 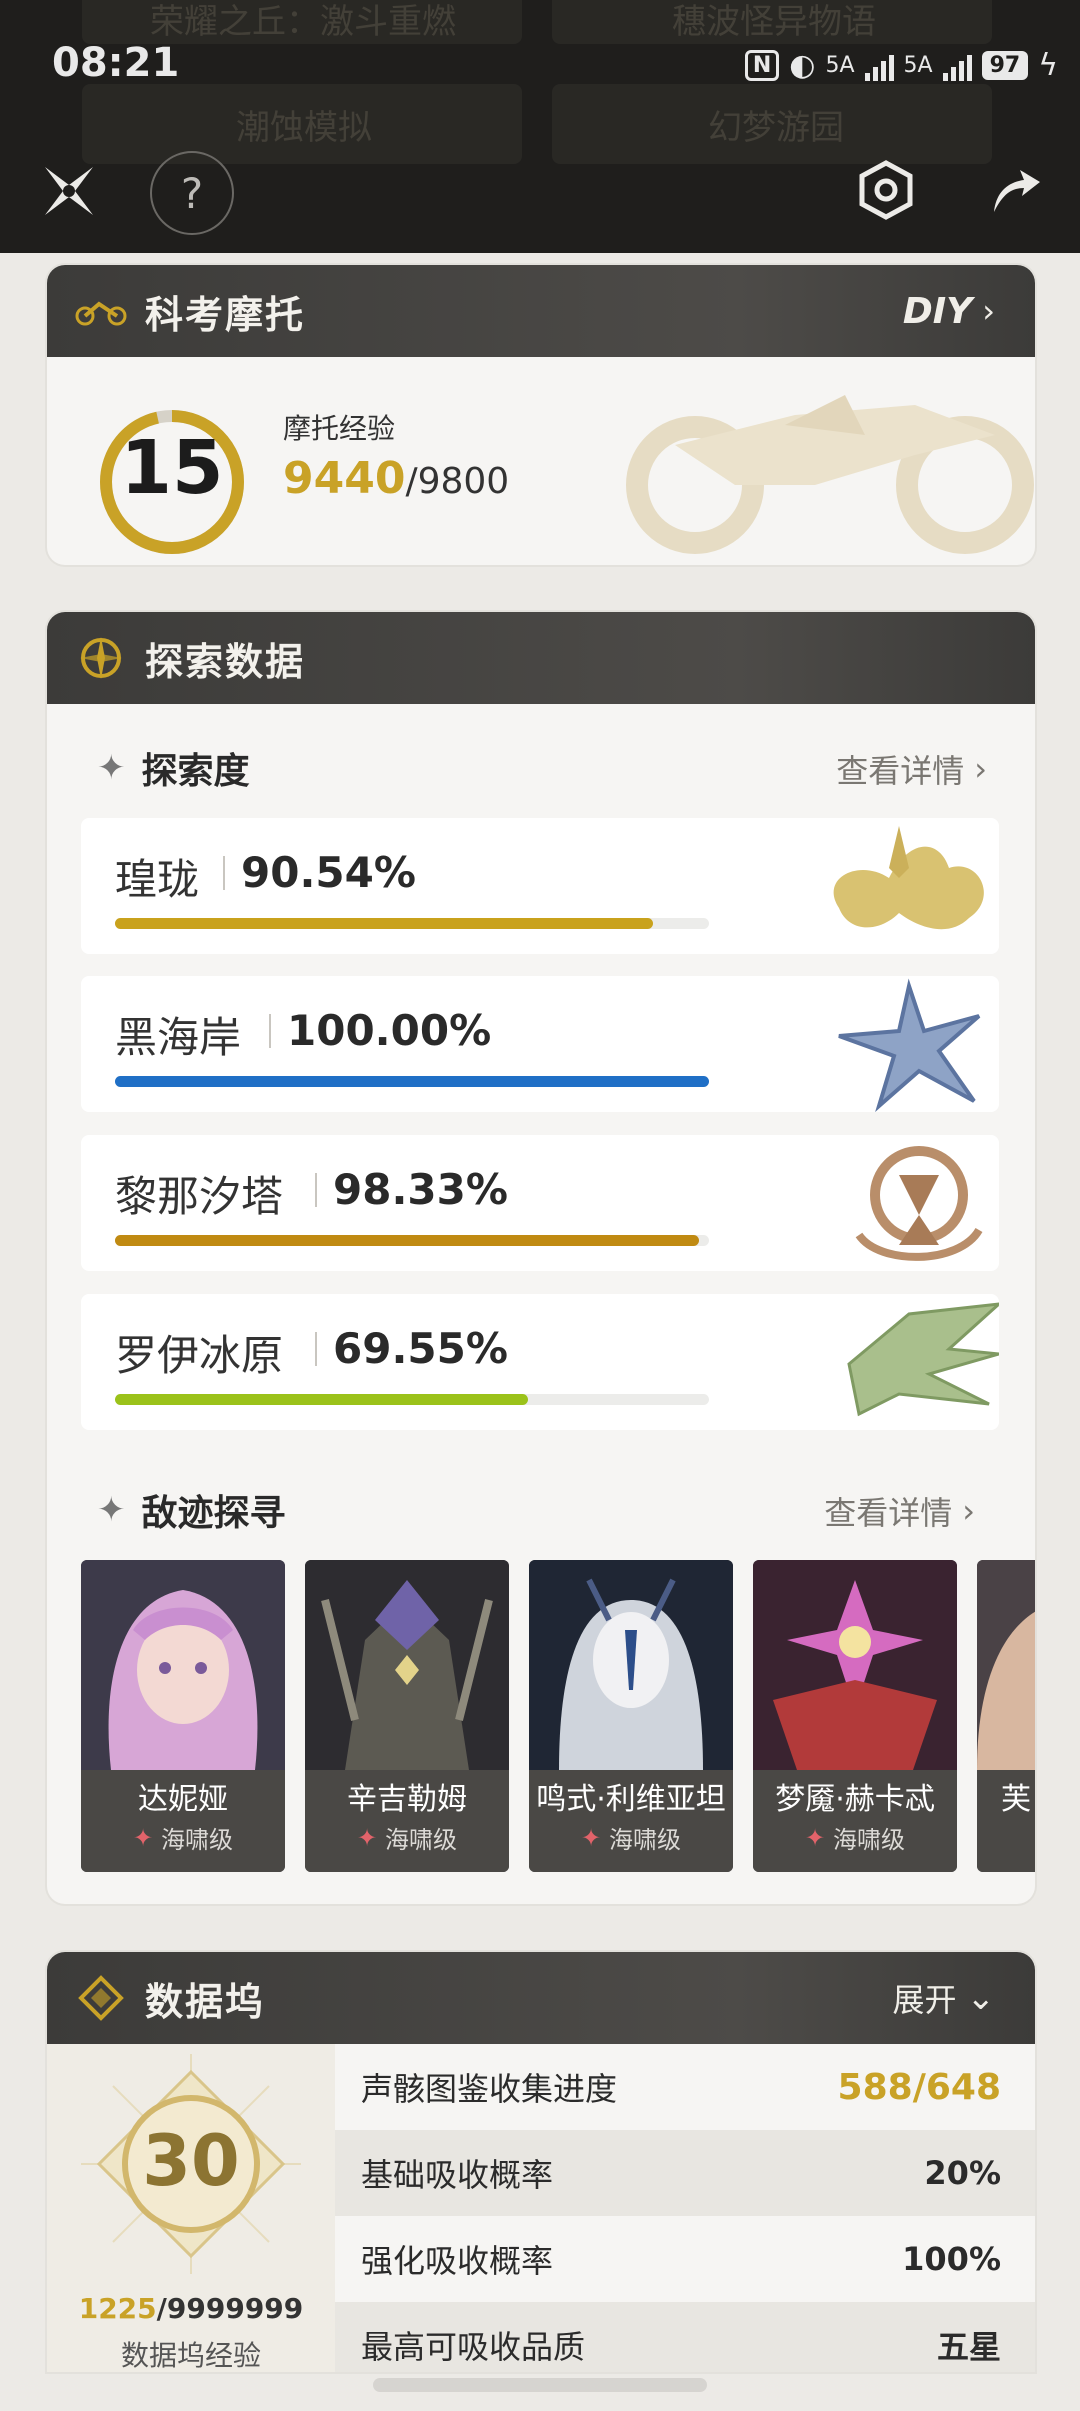 What do you see at coordinates (183, 1799) in the screenshot?
I see `enemy-name: 达妮娅` at bounding box center [183, 1799].